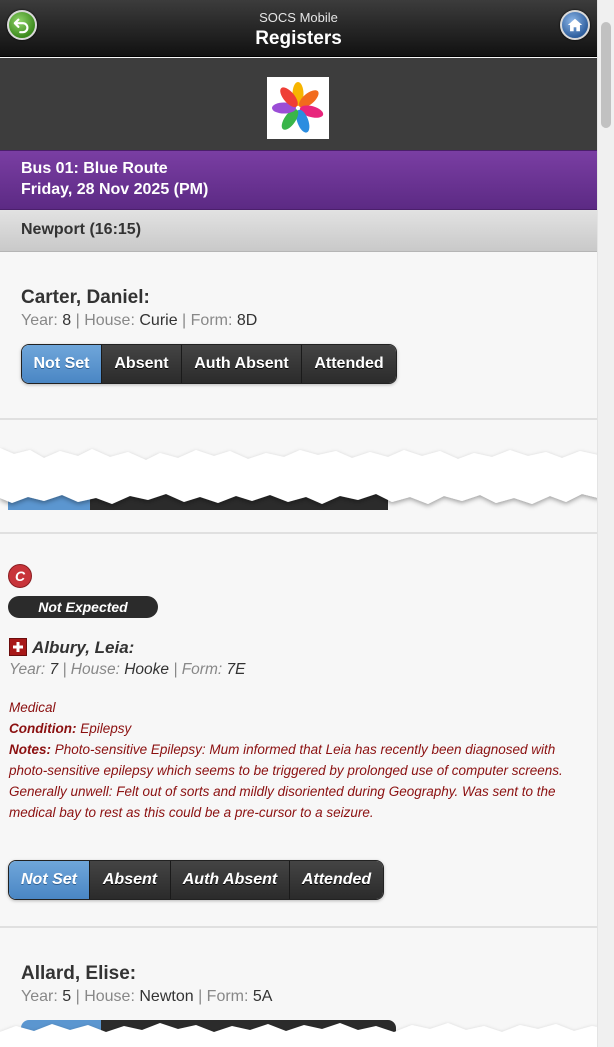  Describe the element at coordinates (94, 168) in the screenshot. I see `route-name: Bus 01: Blue Route` at that location.